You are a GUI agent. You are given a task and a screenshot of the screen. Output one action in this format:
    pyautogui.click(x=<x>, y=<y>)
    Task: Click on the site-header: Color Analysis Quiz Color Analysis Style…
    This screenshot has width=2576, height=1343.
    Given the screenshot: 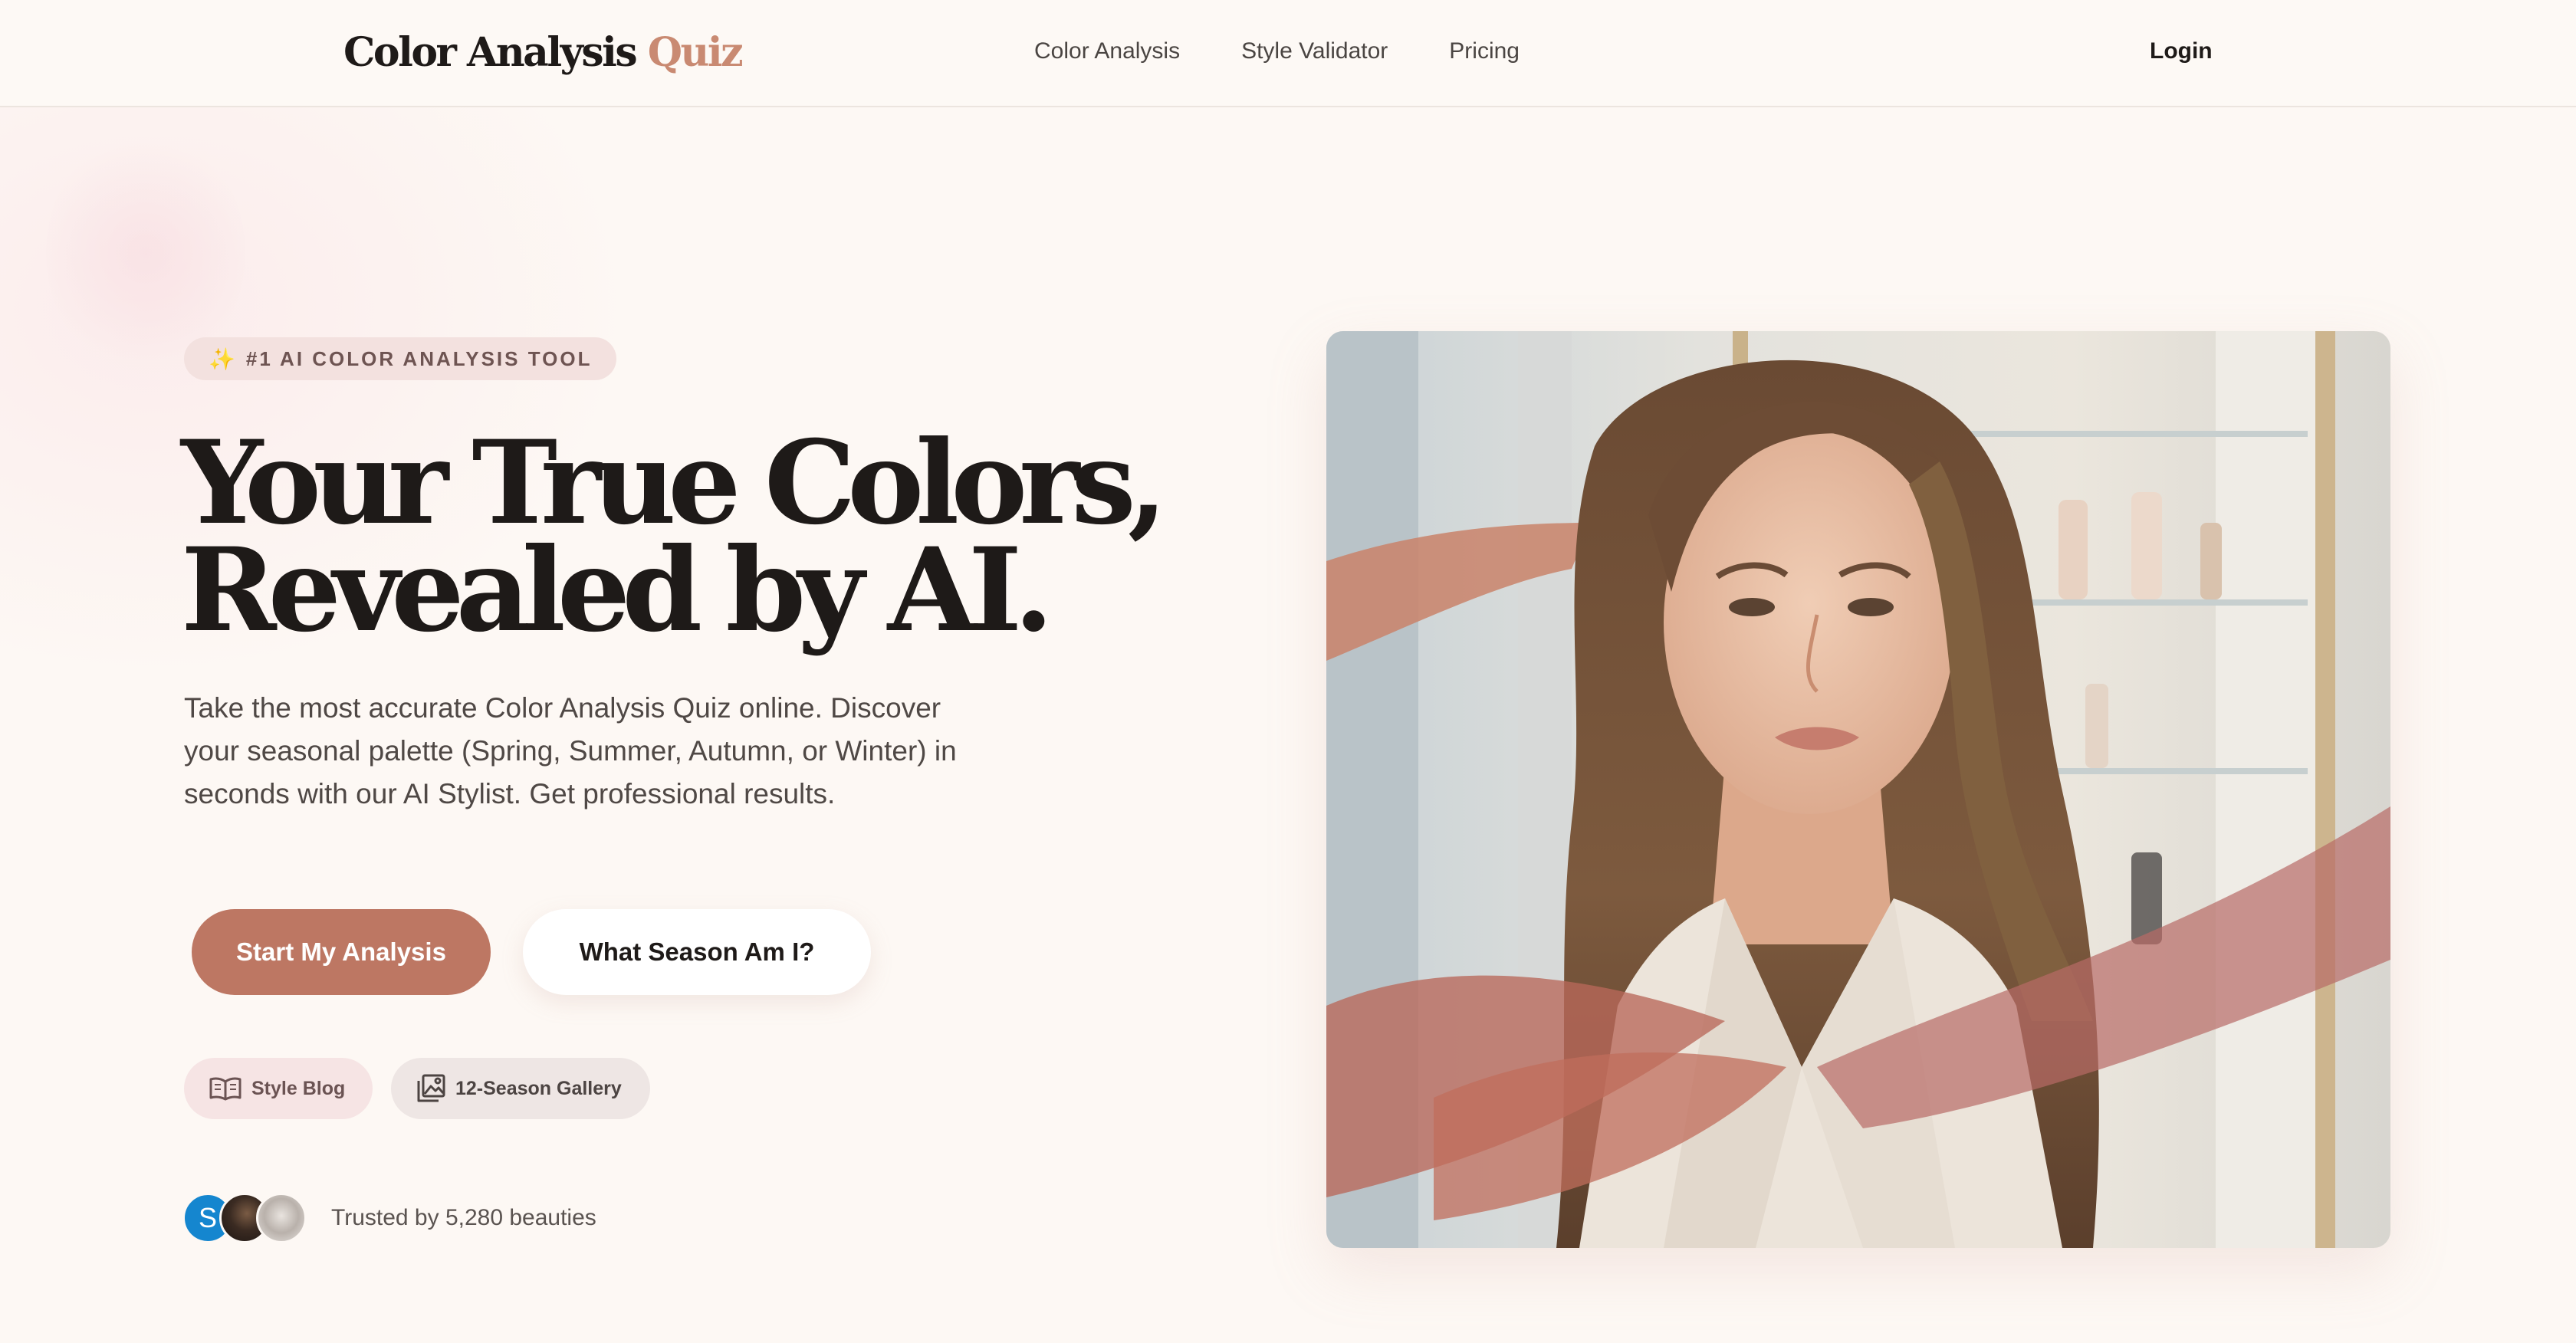 What is the action you would take?
    pyautogui.click(x=1288, y=54)
    